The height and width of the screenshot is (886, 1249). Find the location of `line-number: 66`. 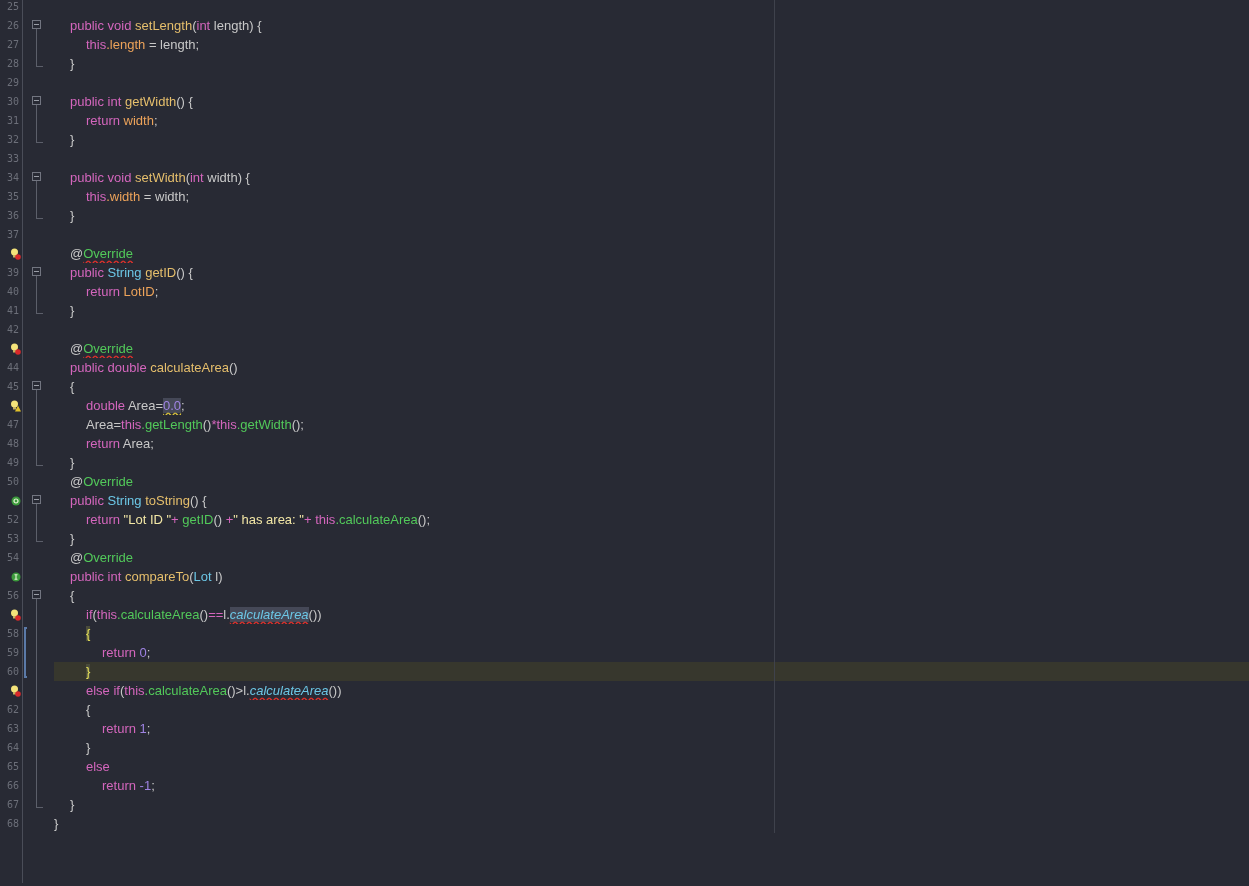

line-number: 66 is located at coordinates (12, 785).